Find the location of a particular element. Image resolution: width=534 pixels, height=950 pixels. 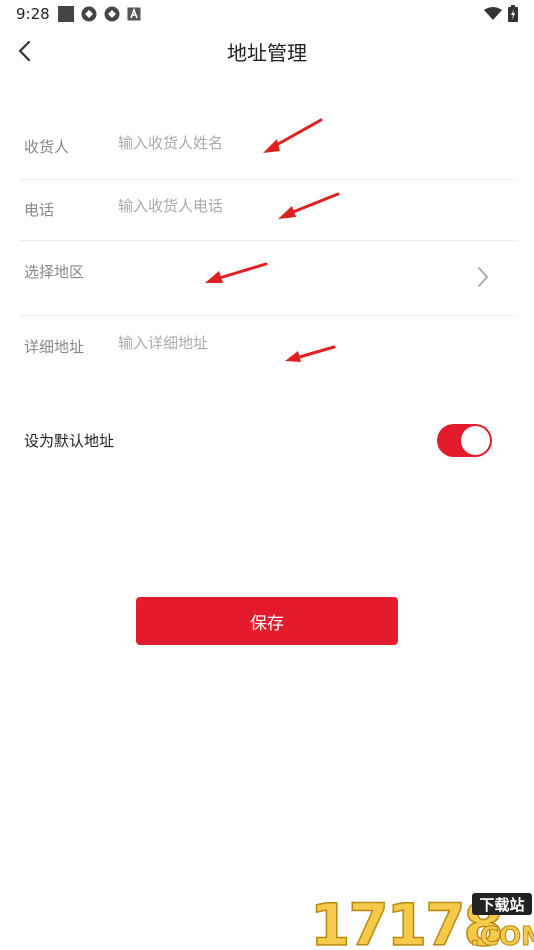

chevron-right-icon is located at coordinates (483, 277).